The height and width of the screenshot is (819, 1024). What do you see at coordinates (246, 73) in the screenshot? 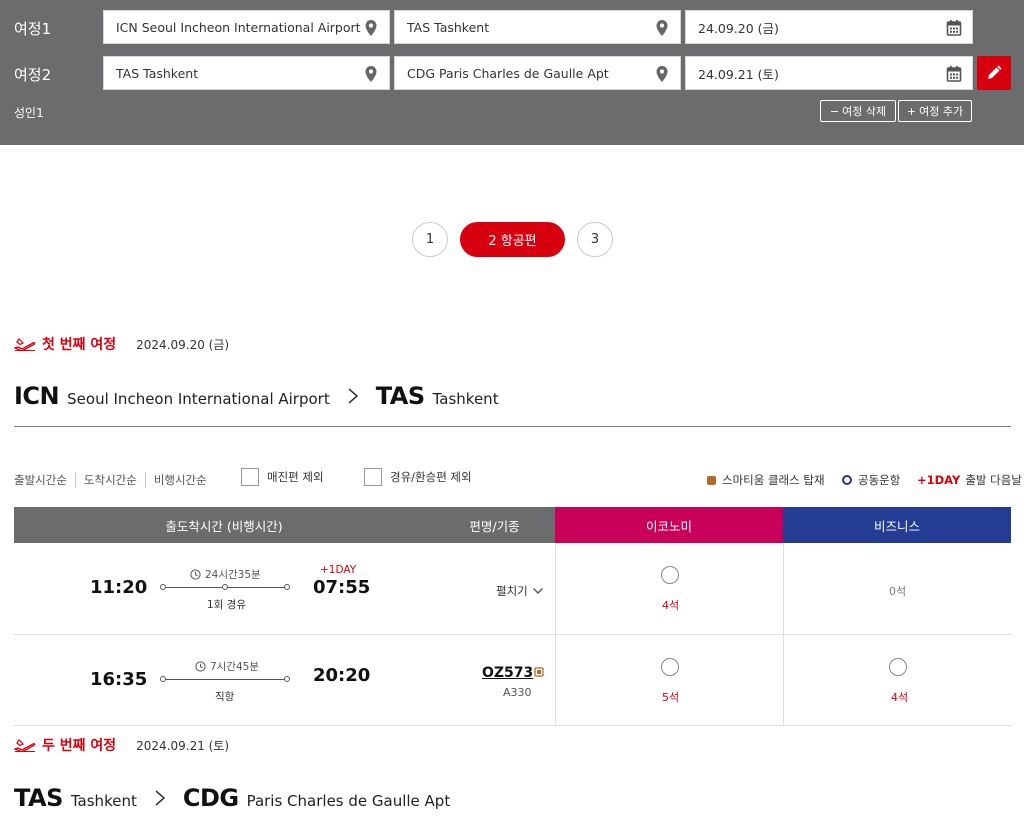
I see `origin-field: TAS Tashkent` at bounding box center [246, 73].